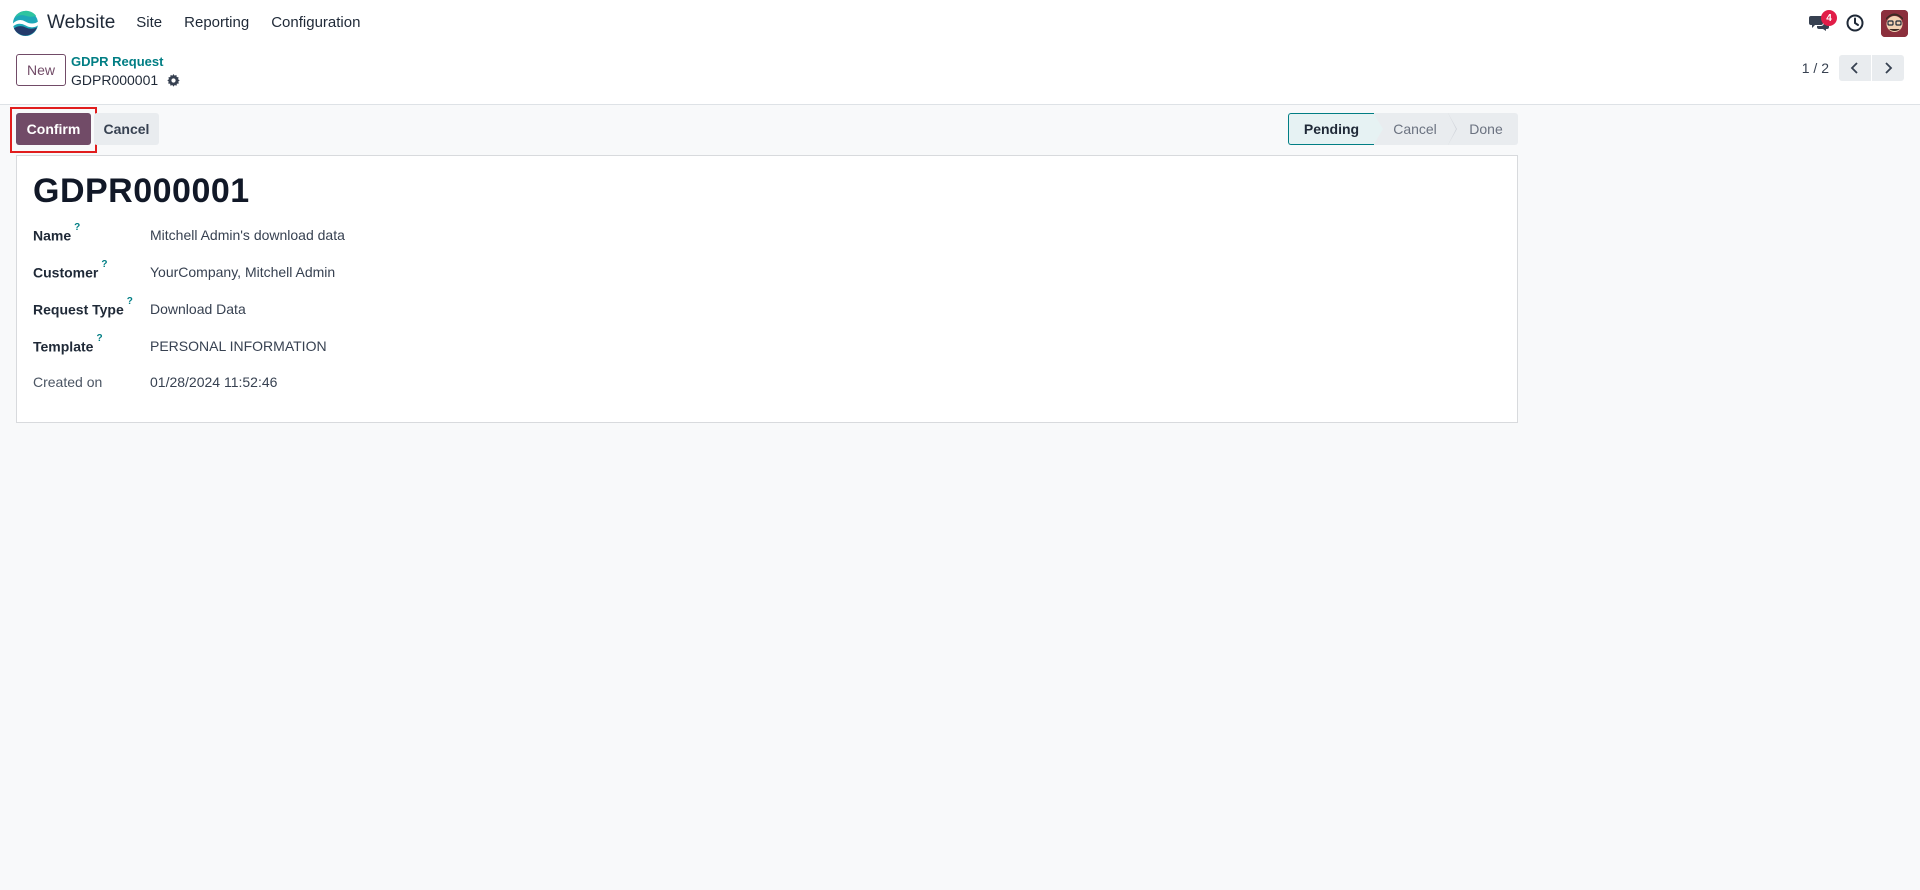 The image size is (1920, 890). I want to click on breadcrumb: GDPR Request GDPR000001, so click(125, 71).